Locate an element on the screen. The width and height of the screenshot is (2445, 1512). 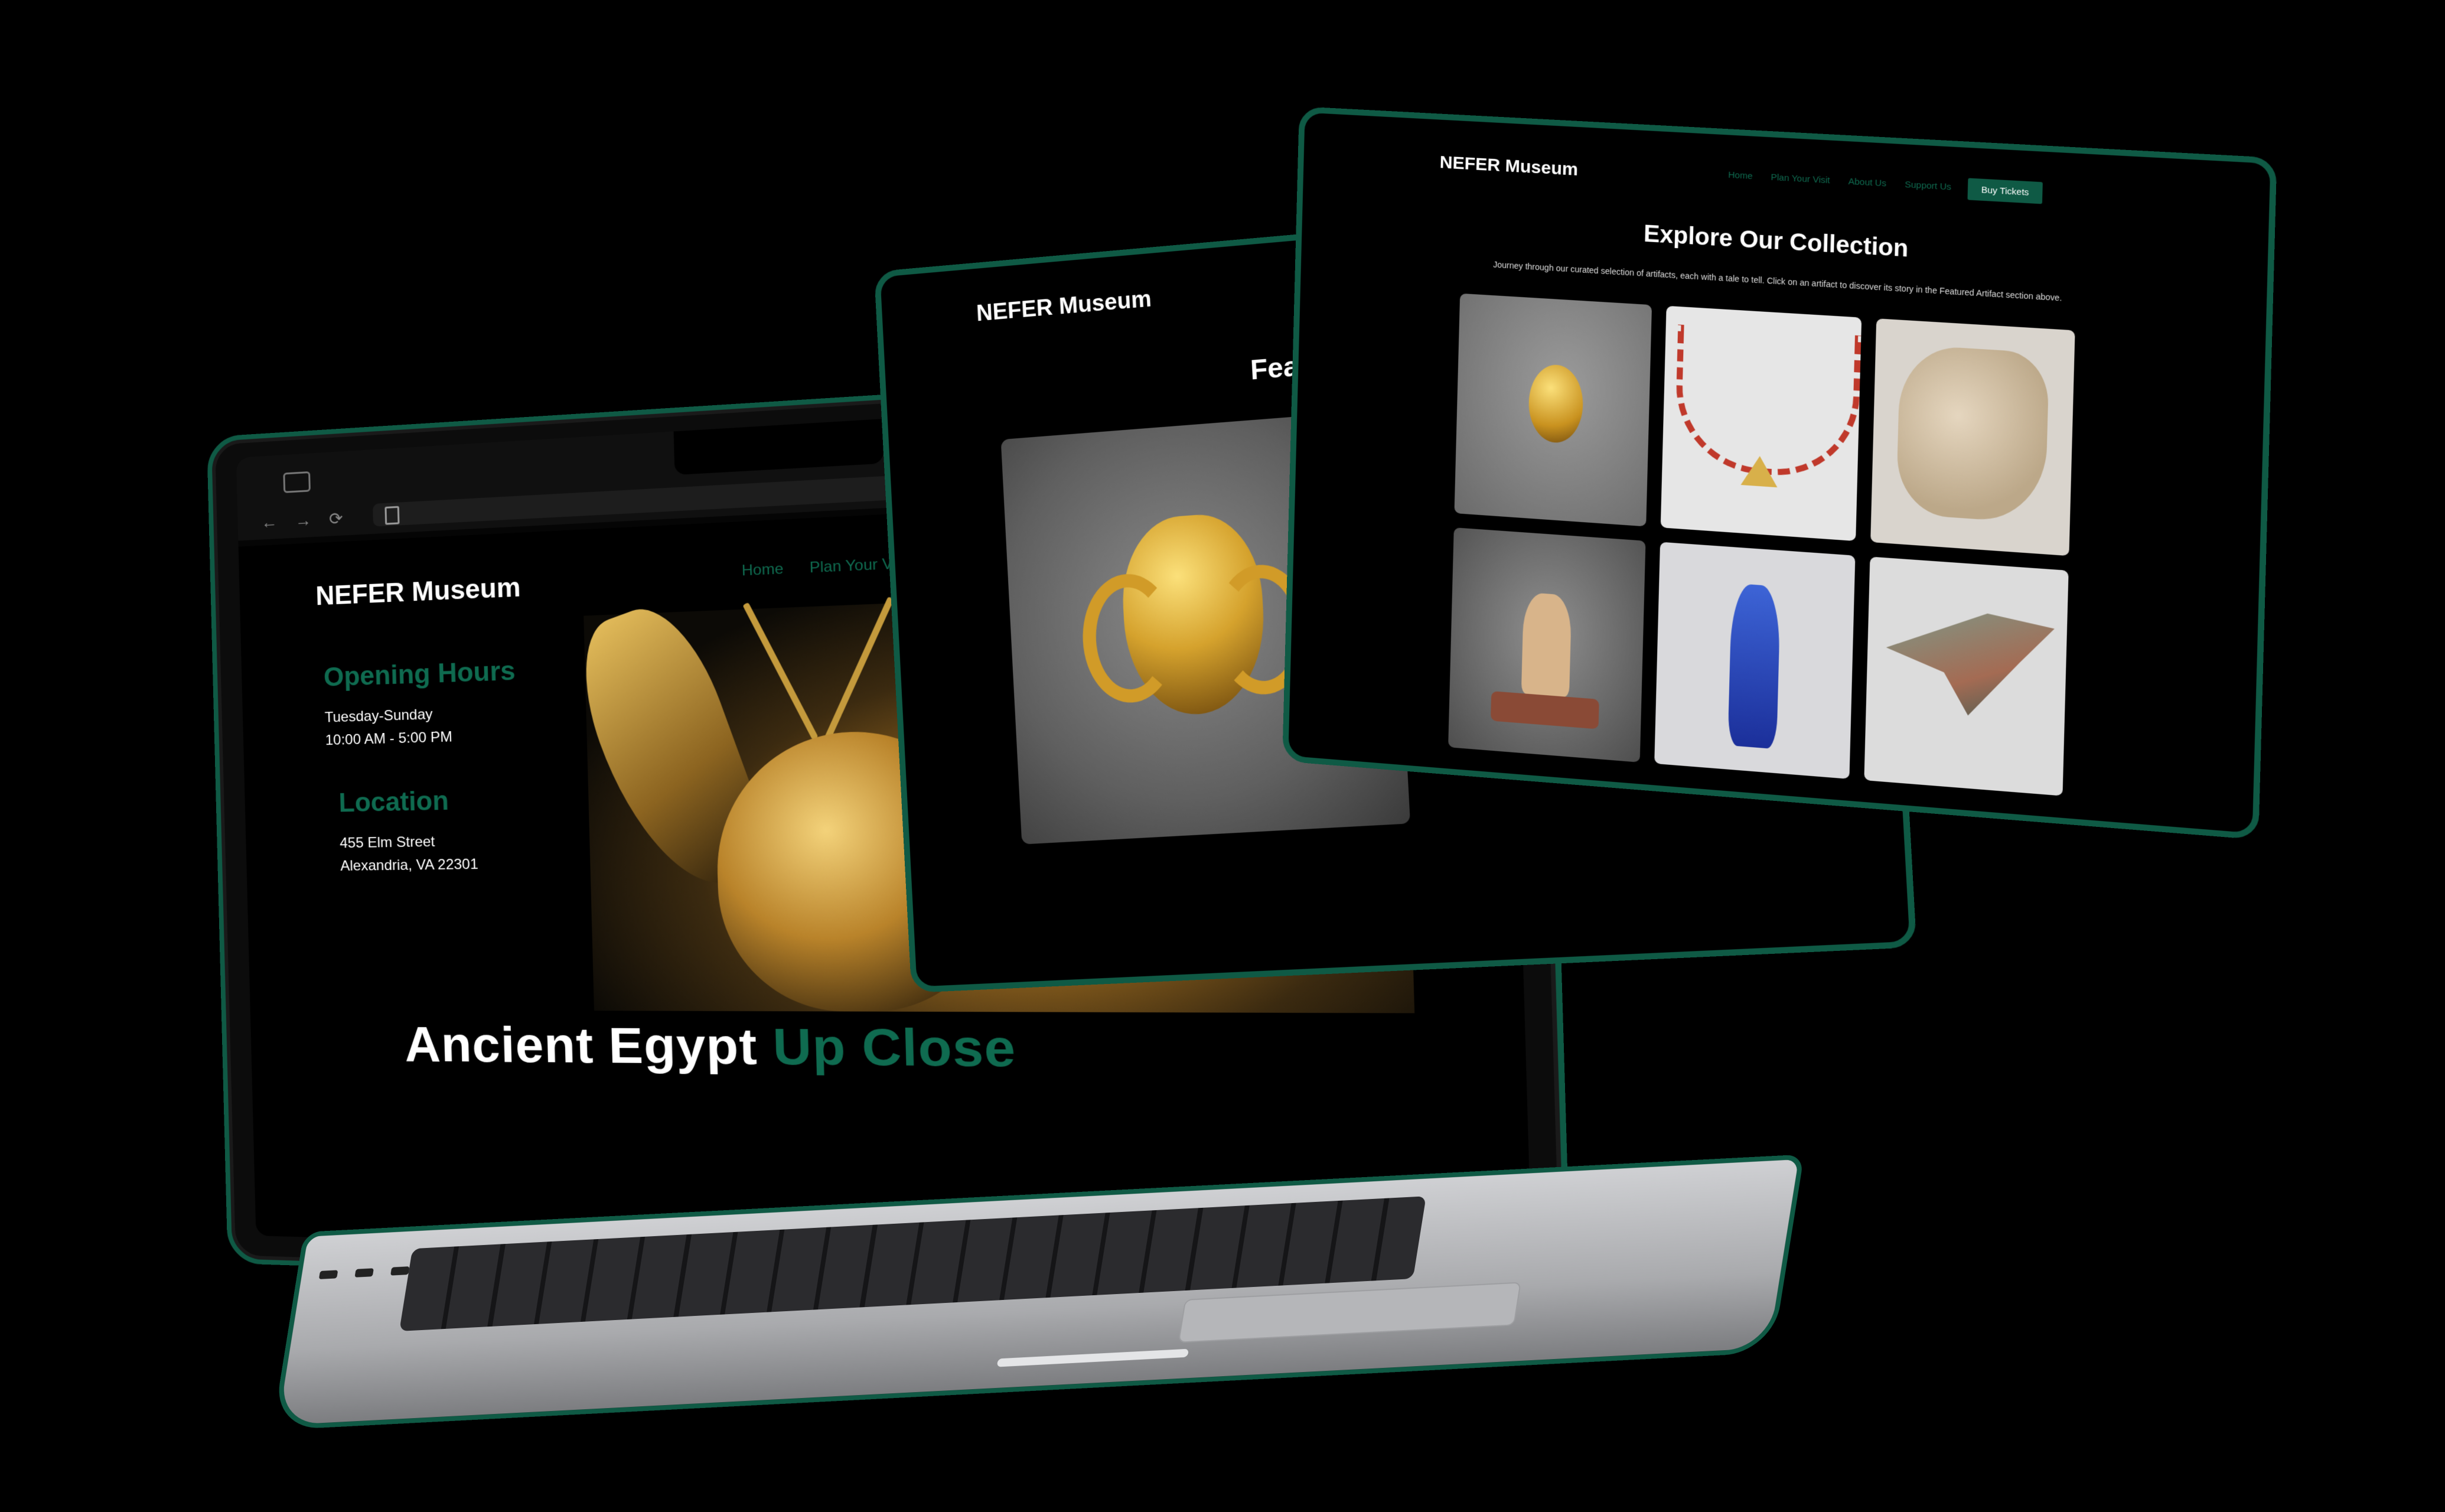
ram-pendant-image is located at coordinates (1556, 404).